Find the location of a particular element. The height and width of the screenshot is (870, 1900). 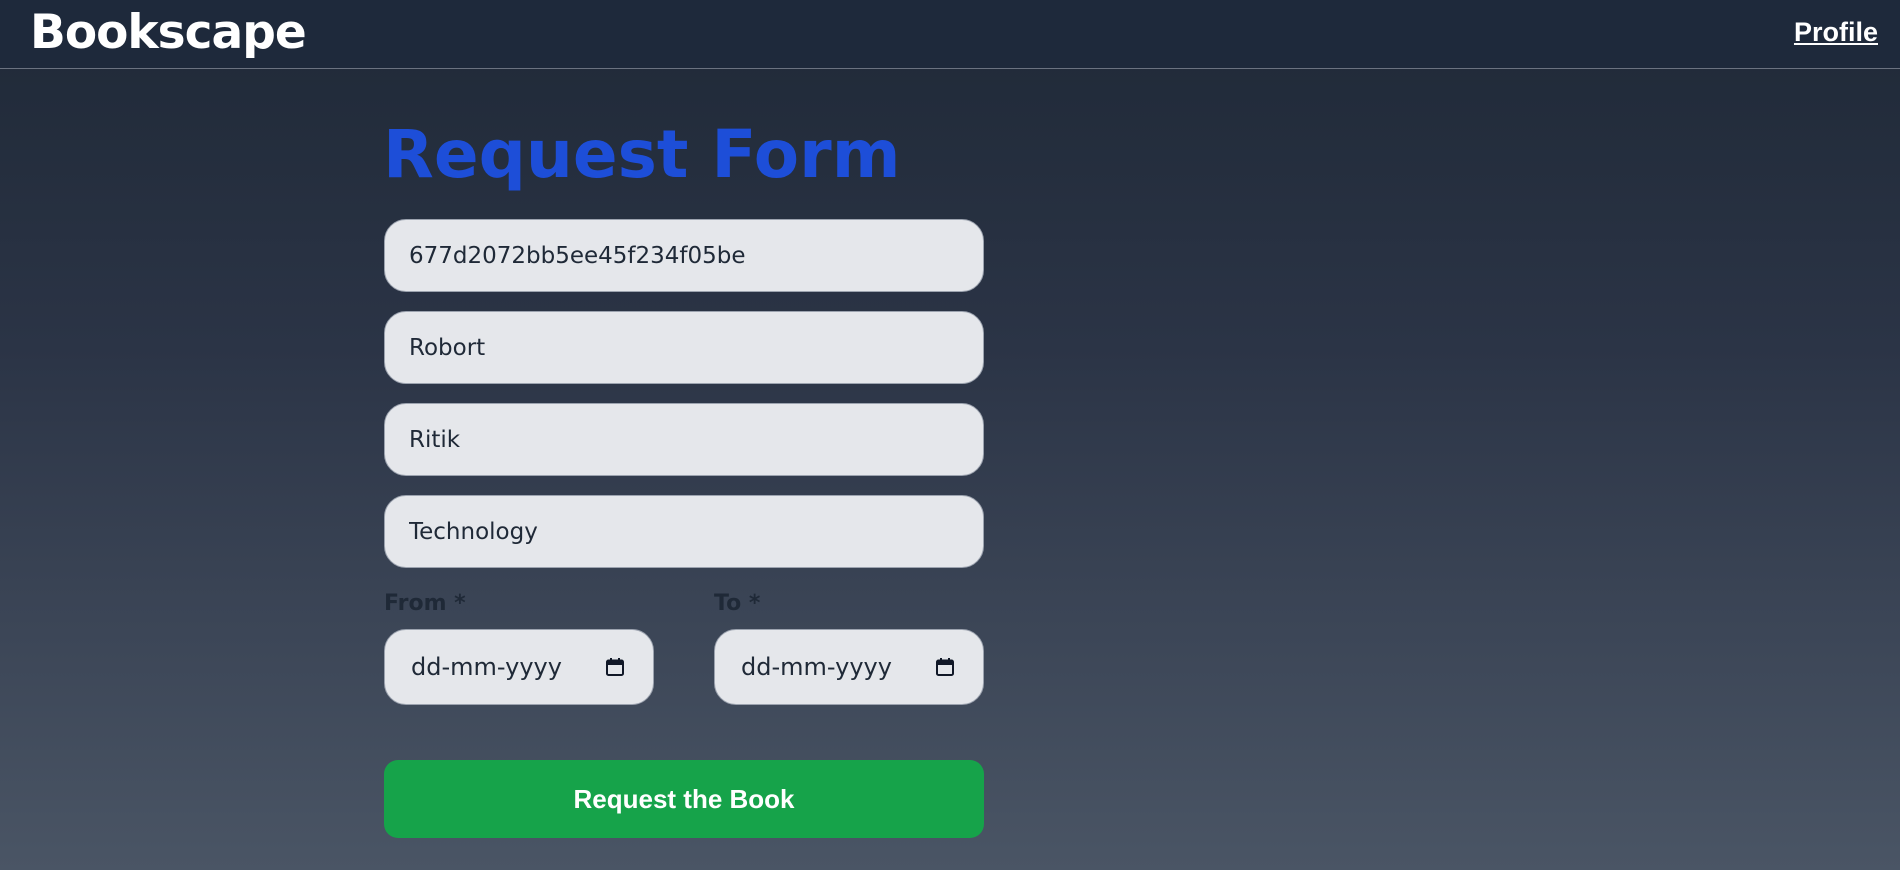

book-id-field is located at coordinates (684, 255).